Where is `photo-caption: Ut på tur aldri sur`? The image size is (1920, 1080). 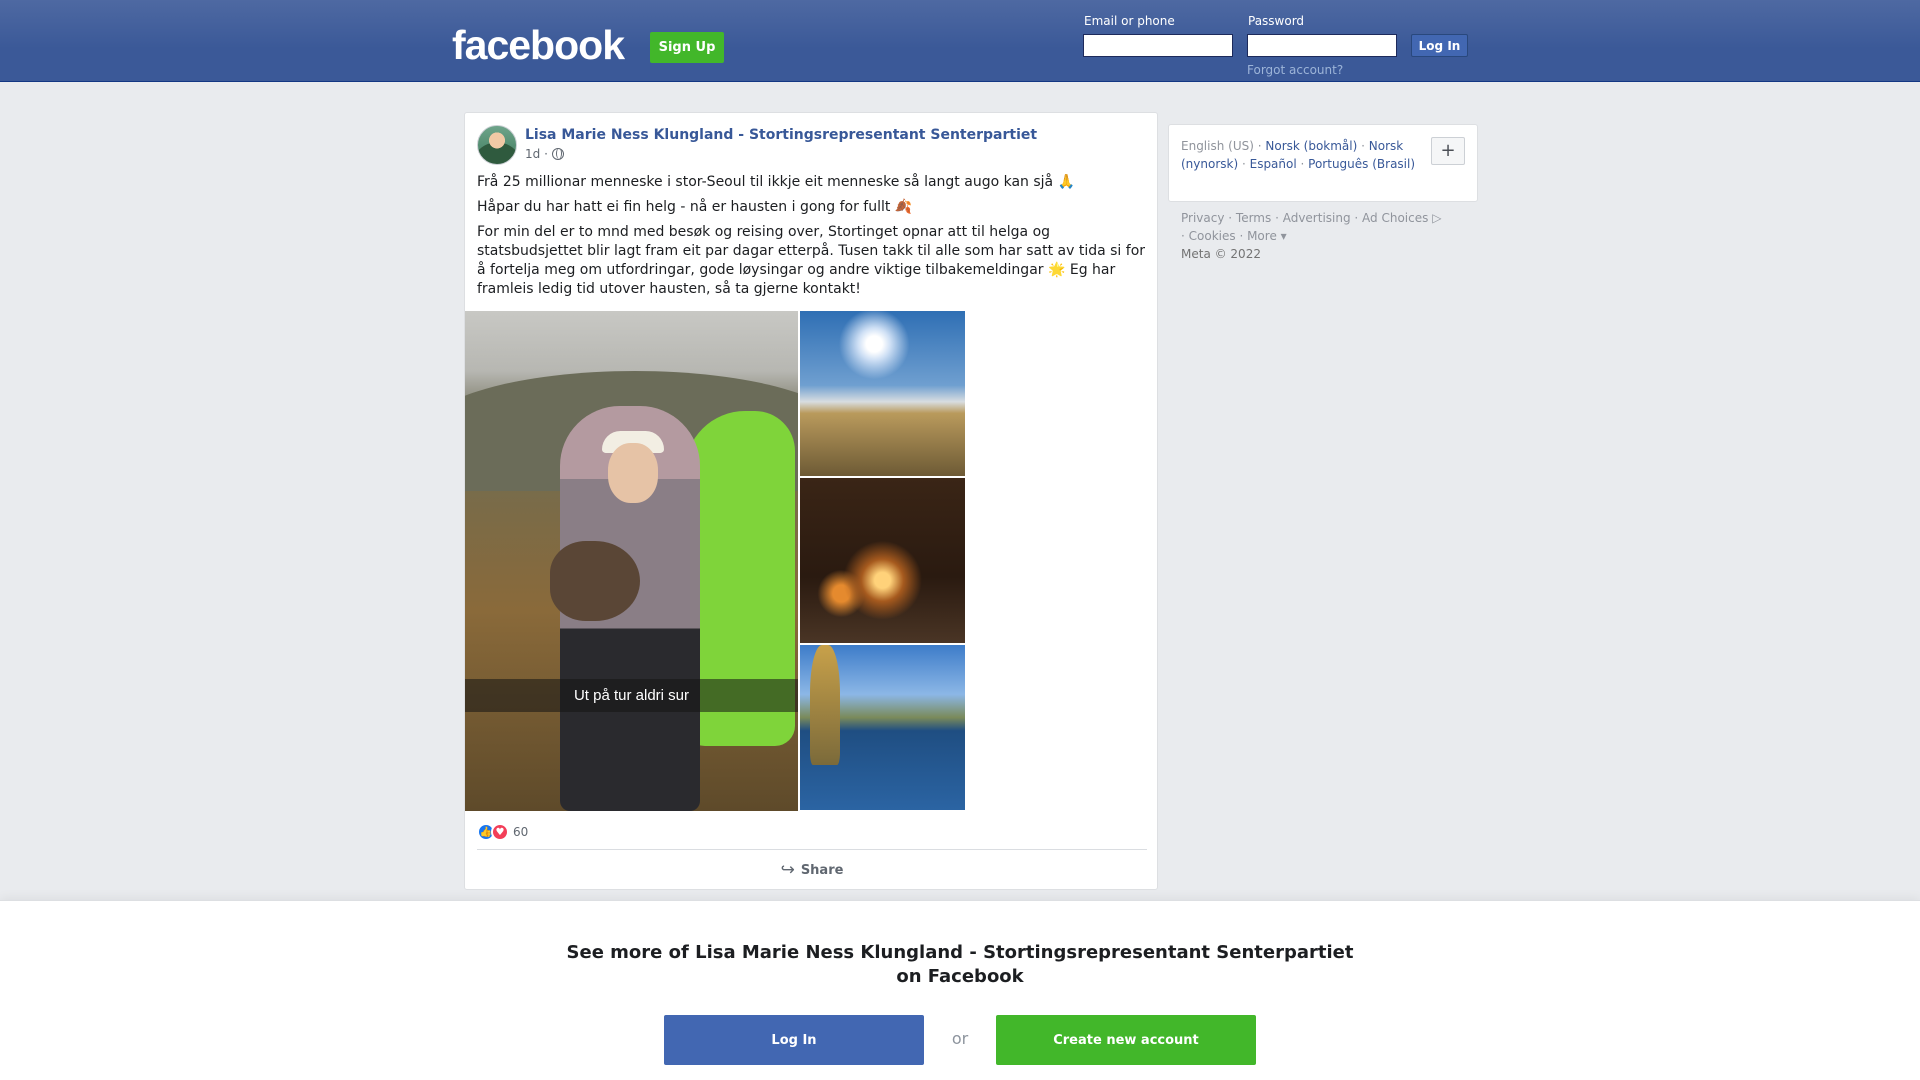 photo-caption: Ut på tur aldri sur is located at coordinates (631, 695).